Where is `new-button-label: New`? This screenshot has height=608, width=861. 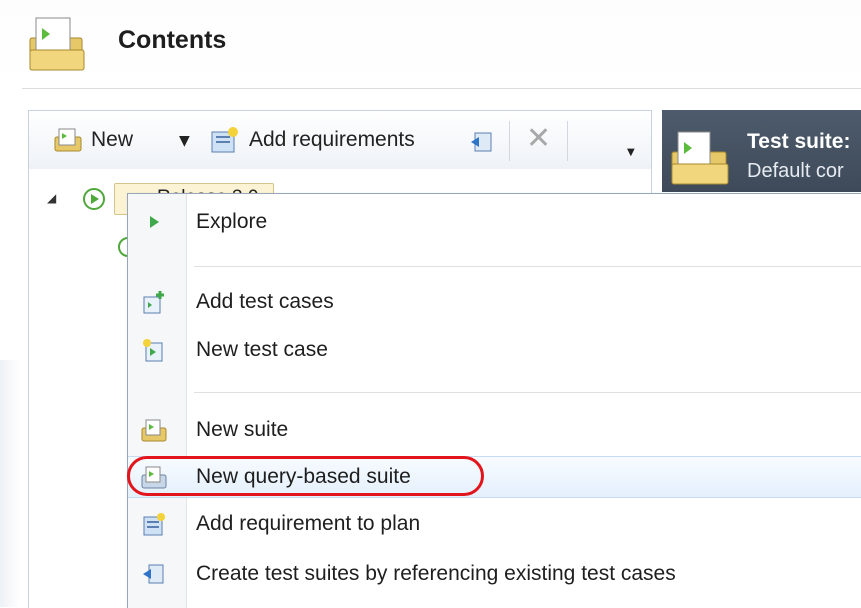 new-button-label: New is located at coordinates (112, 139).